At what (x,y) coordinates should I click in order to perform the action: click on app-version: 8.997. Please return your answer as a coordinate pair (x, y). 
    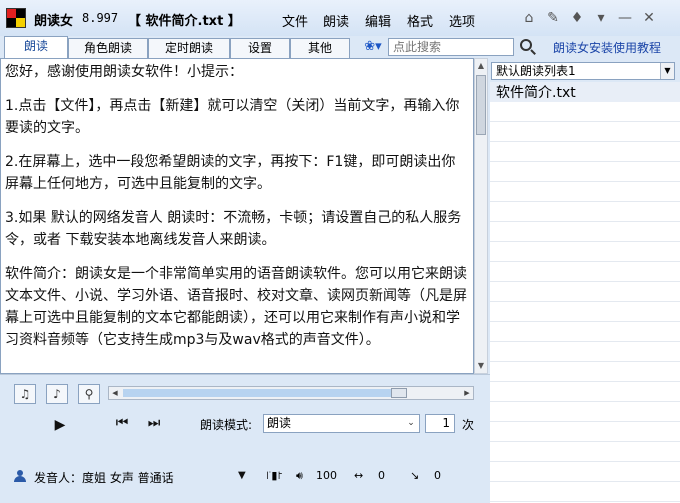
    Looking at the image, I should click on (100, 18).